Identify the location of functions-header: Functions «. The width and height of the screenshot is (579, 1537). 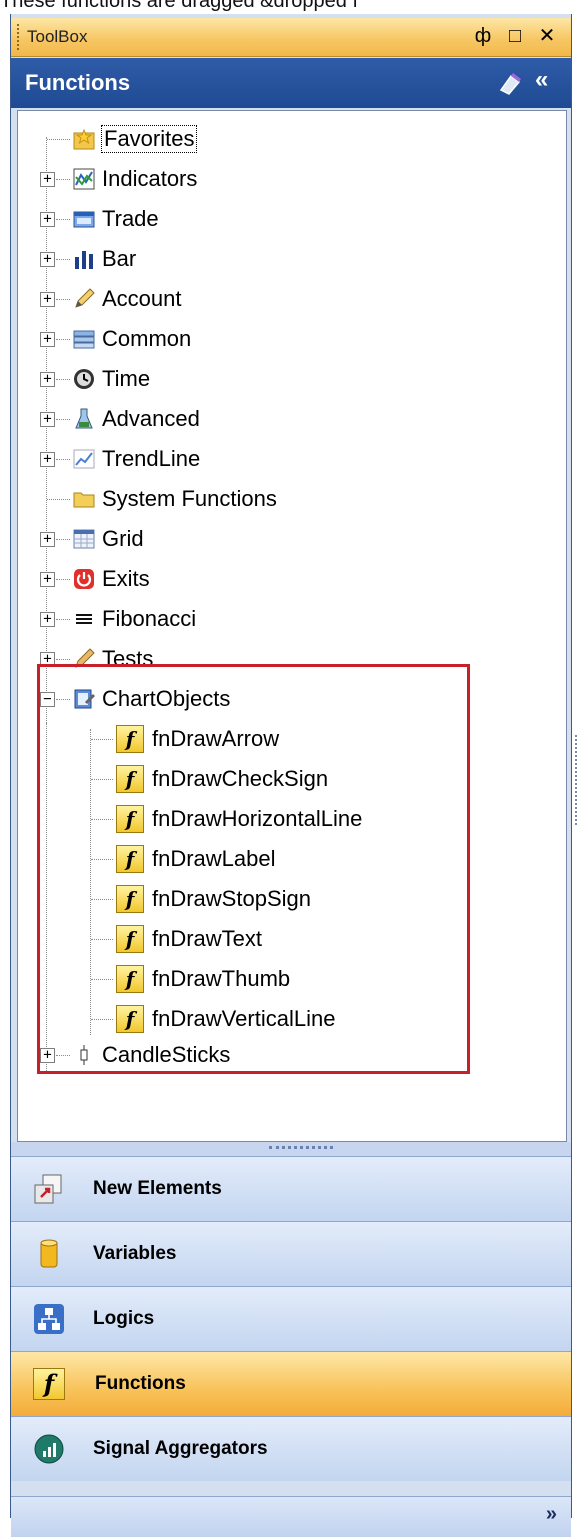
(291, 83).